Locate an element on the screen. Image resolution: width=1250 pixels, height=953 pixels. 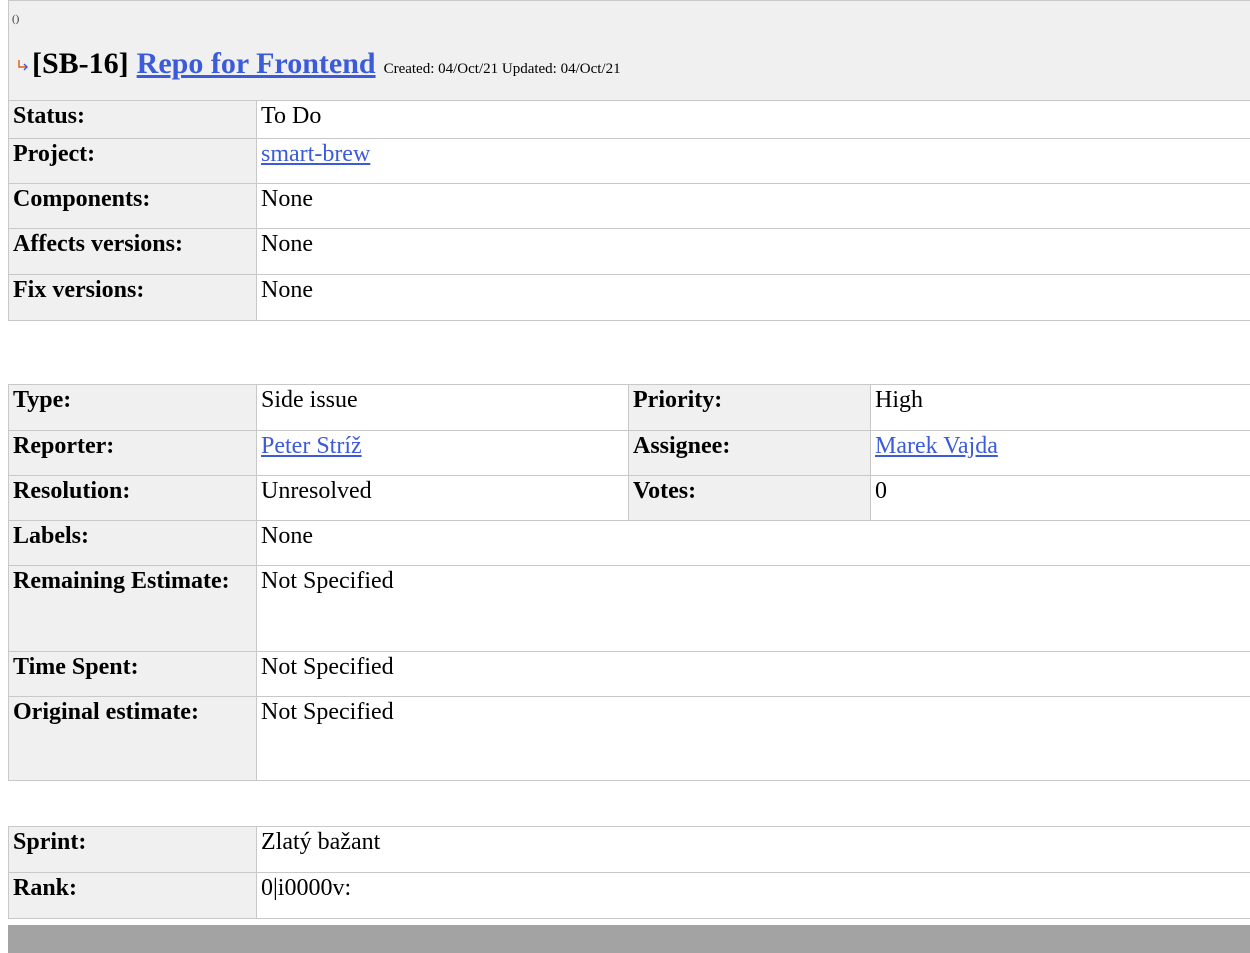
field-row-fix-versions: Fix versions: None is located at coordinates (629, 297).